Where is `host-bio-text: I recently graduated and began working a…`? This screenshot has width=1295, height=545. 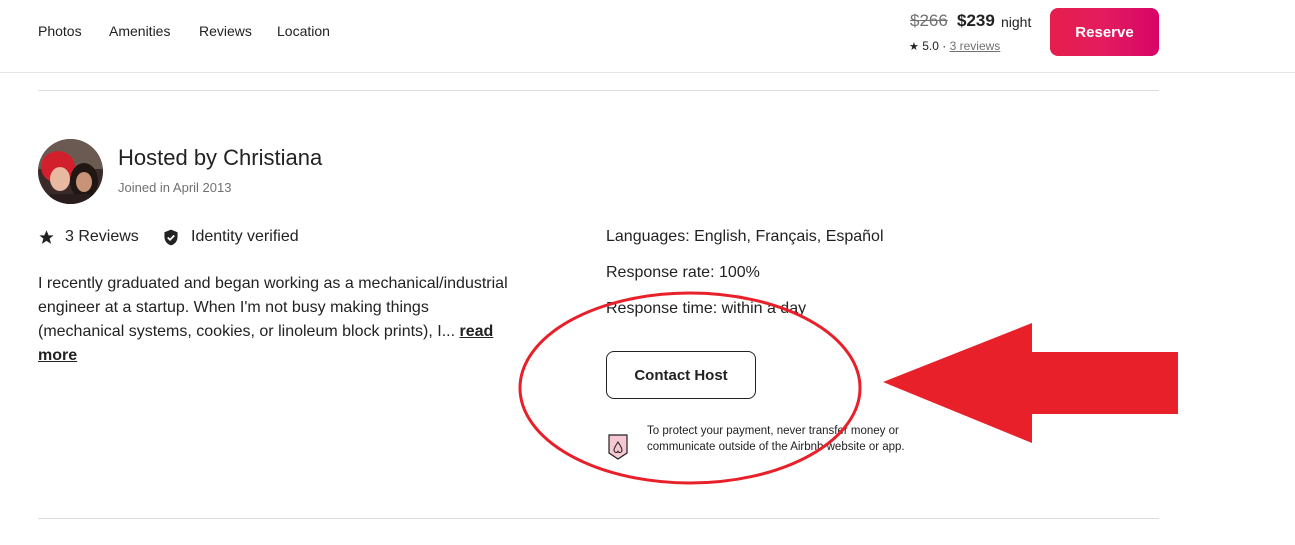
host-bio-text: I recently graduated and began working a… is located at coordinates (273, 307).